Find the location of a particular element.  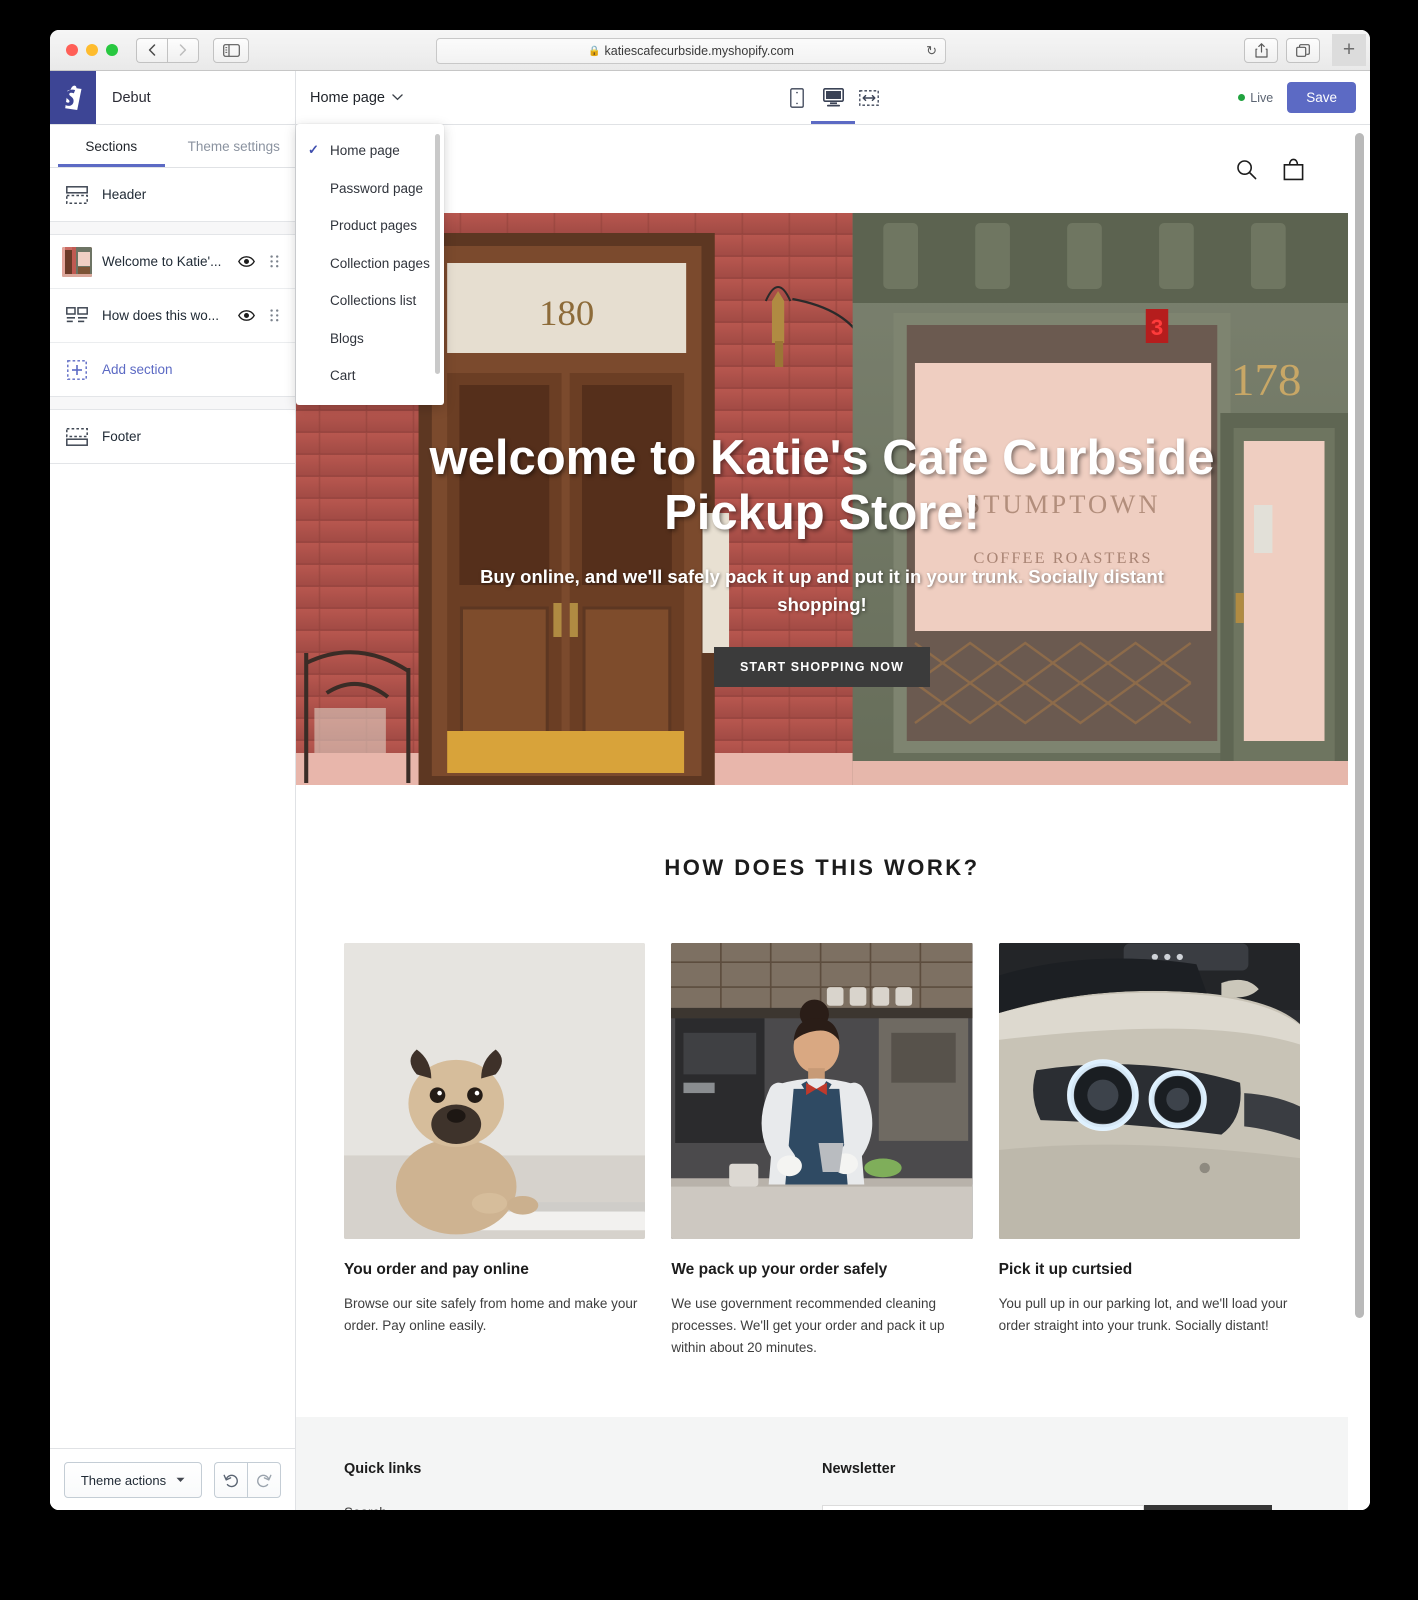

save-button: Save is located at coordinates (1321, 97).